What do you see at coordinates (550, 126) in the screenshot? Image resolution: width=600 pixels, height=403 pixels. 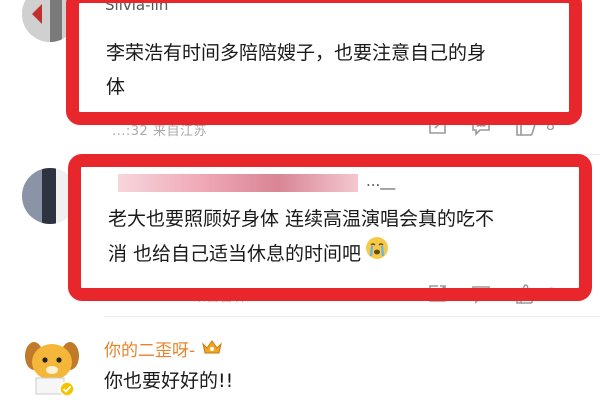 I see `like-count: 8` at bounding box center [550, 126].